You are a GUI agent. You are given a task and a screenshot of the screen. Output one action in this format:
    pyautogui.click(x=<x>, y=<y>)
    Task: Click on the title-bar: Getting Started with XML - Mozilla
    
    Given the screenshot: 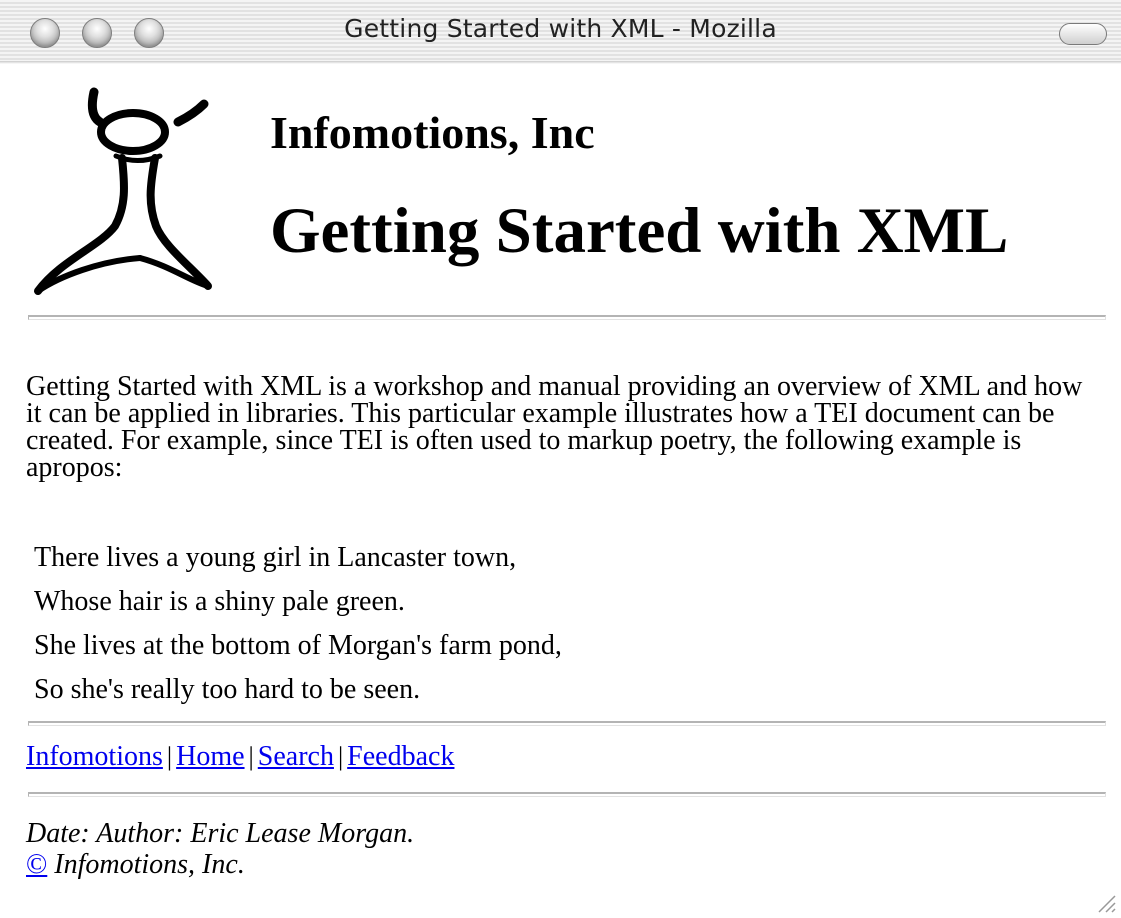 What is the action you would take?
    pyautogui.click(x=560, y=32)
    